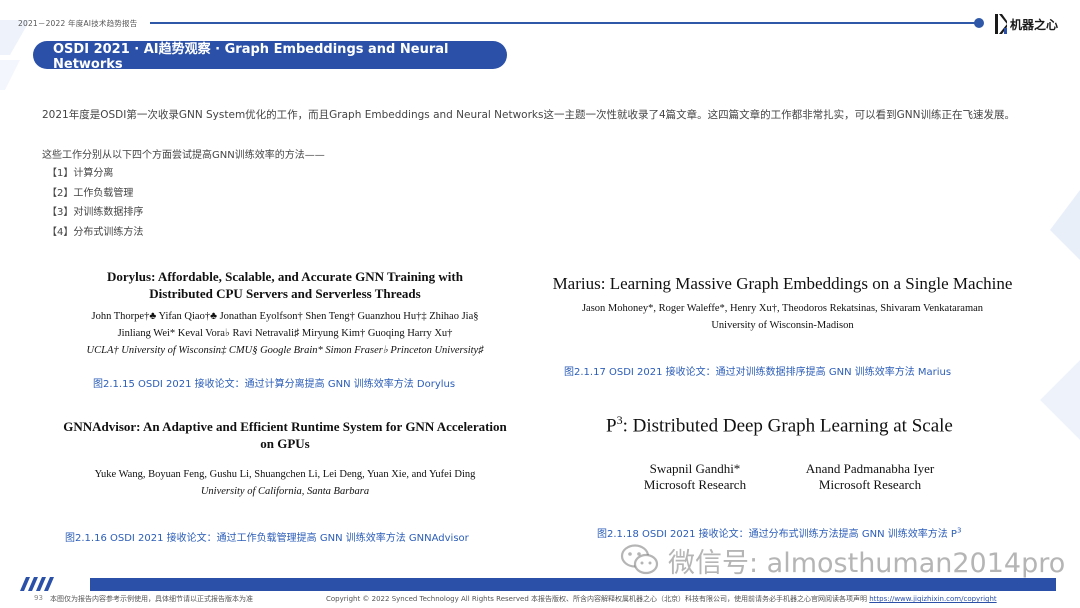 This screenshot has width=1080, height=608. What do you see at coordinates (1001, 24) in the screenshot?
I see `logo-mark-icon` at bounding box center [1001, 24].